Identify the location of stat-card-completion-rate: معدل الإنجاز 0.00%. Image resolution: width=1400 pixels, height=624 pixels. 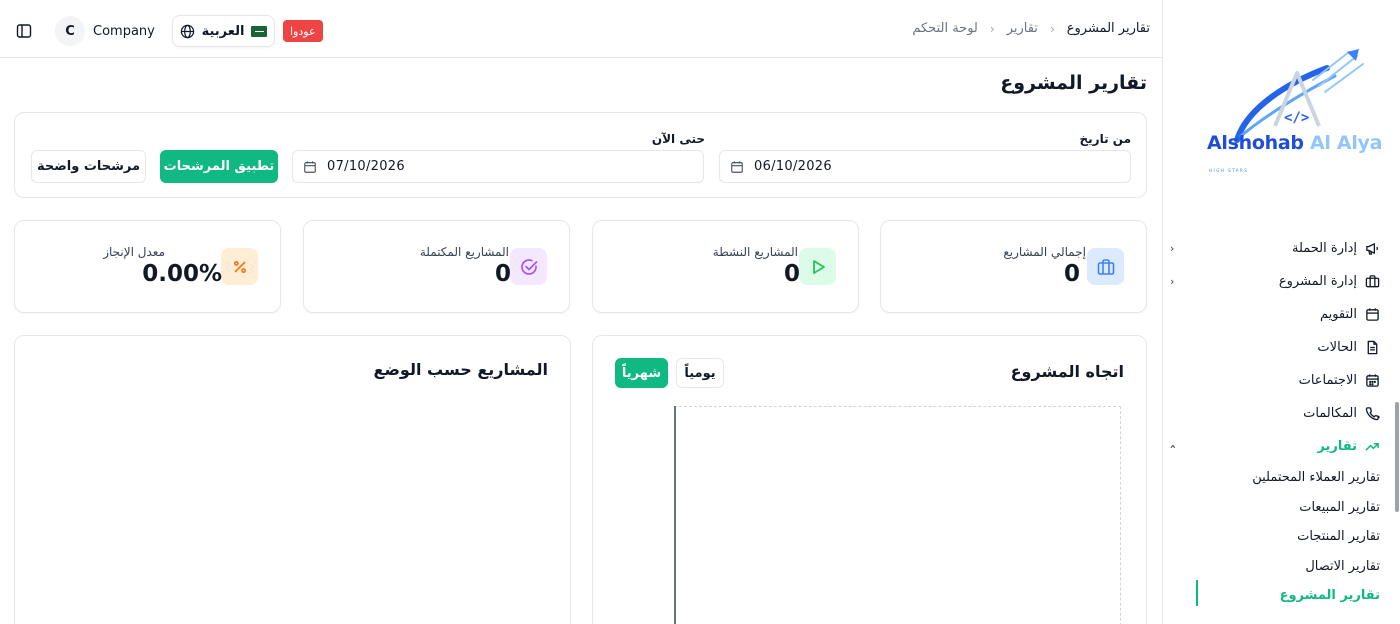
(147, 266).